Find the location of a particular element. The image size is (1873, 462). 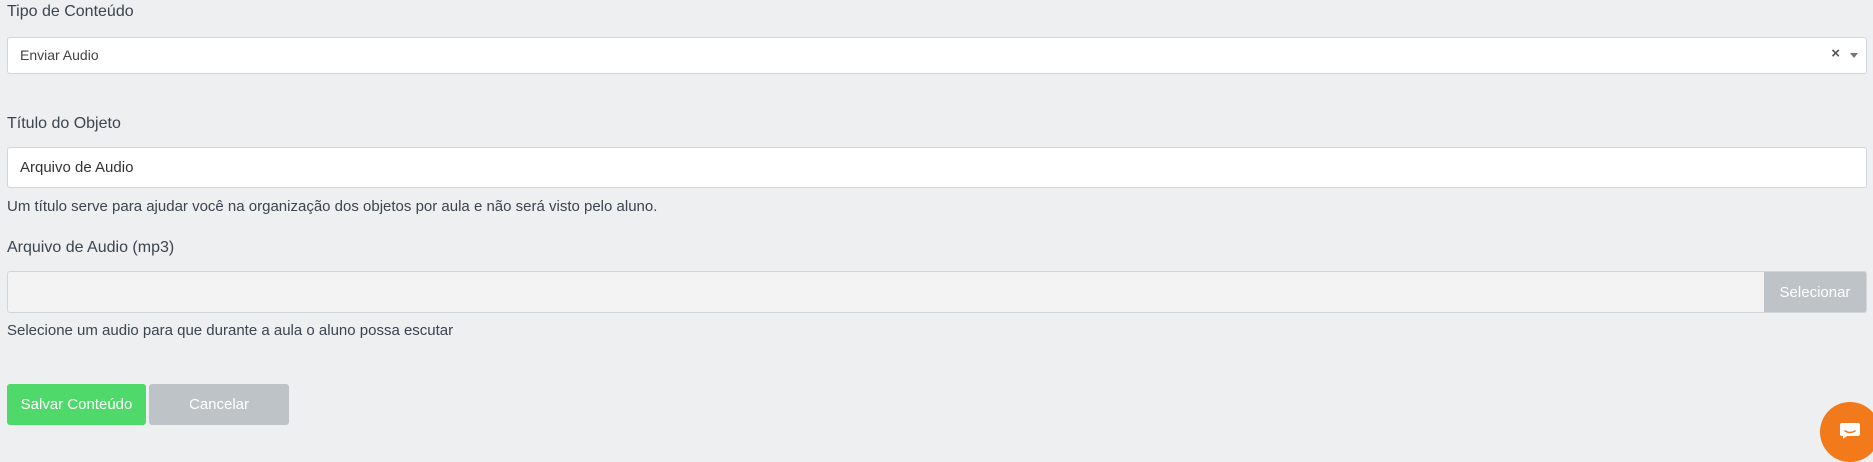

audio-file-path-display is located at coordinates (886, 292).